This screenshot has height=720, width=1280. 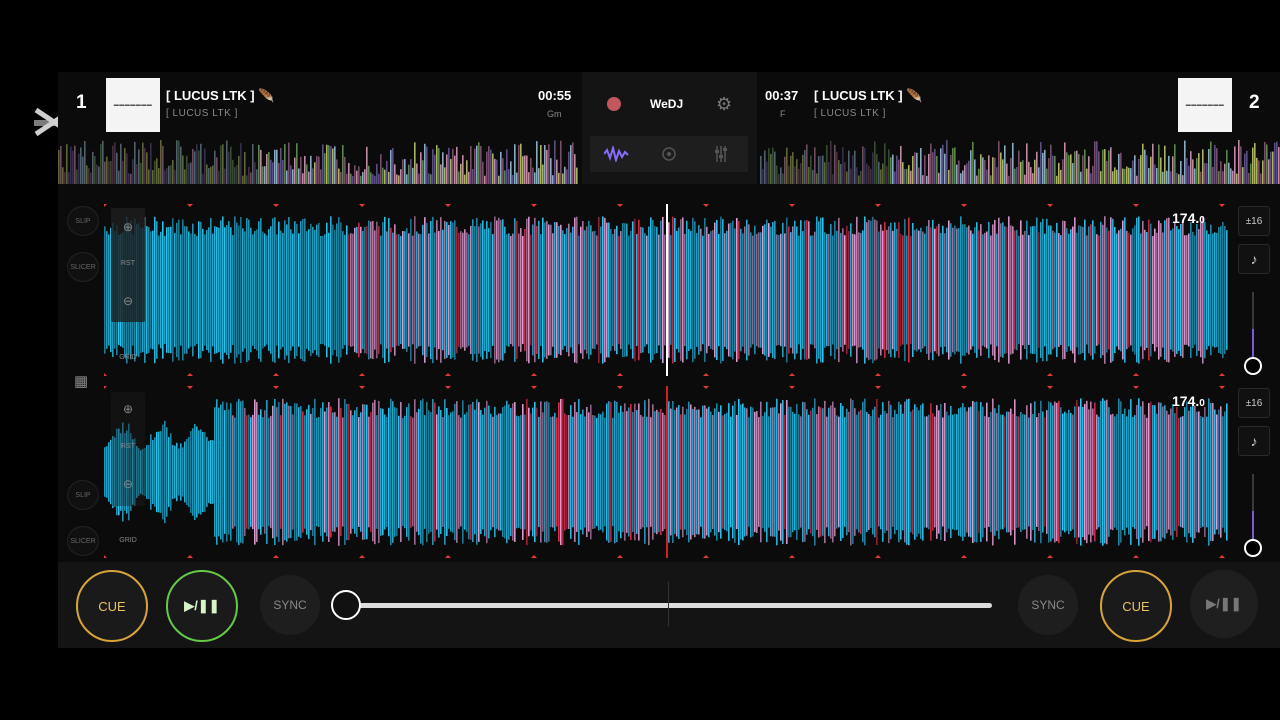 What do you see at coordinates (1188, 401) in the screenshot?
I see `deck2-bpm: 174.0` at bounding box center [1188, 401].